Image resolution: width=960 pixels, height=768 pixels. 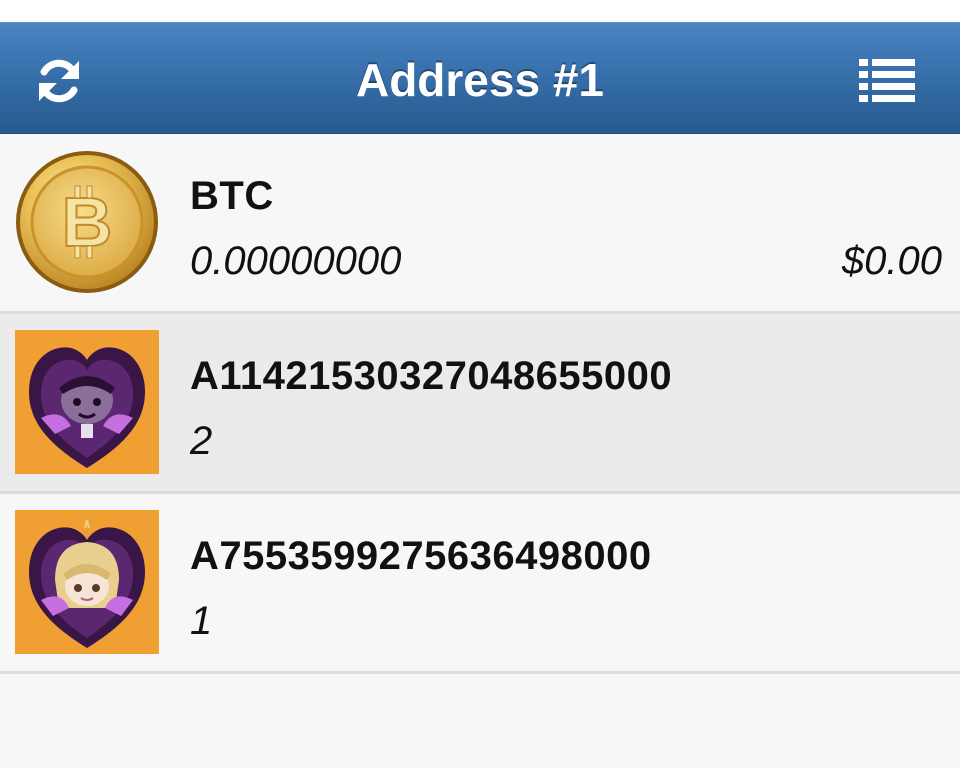 What do you see at coordinates (421, 556) in the screenshot?
I see `asset-name: A7553599275636498000` at bounding box center [421, 556].